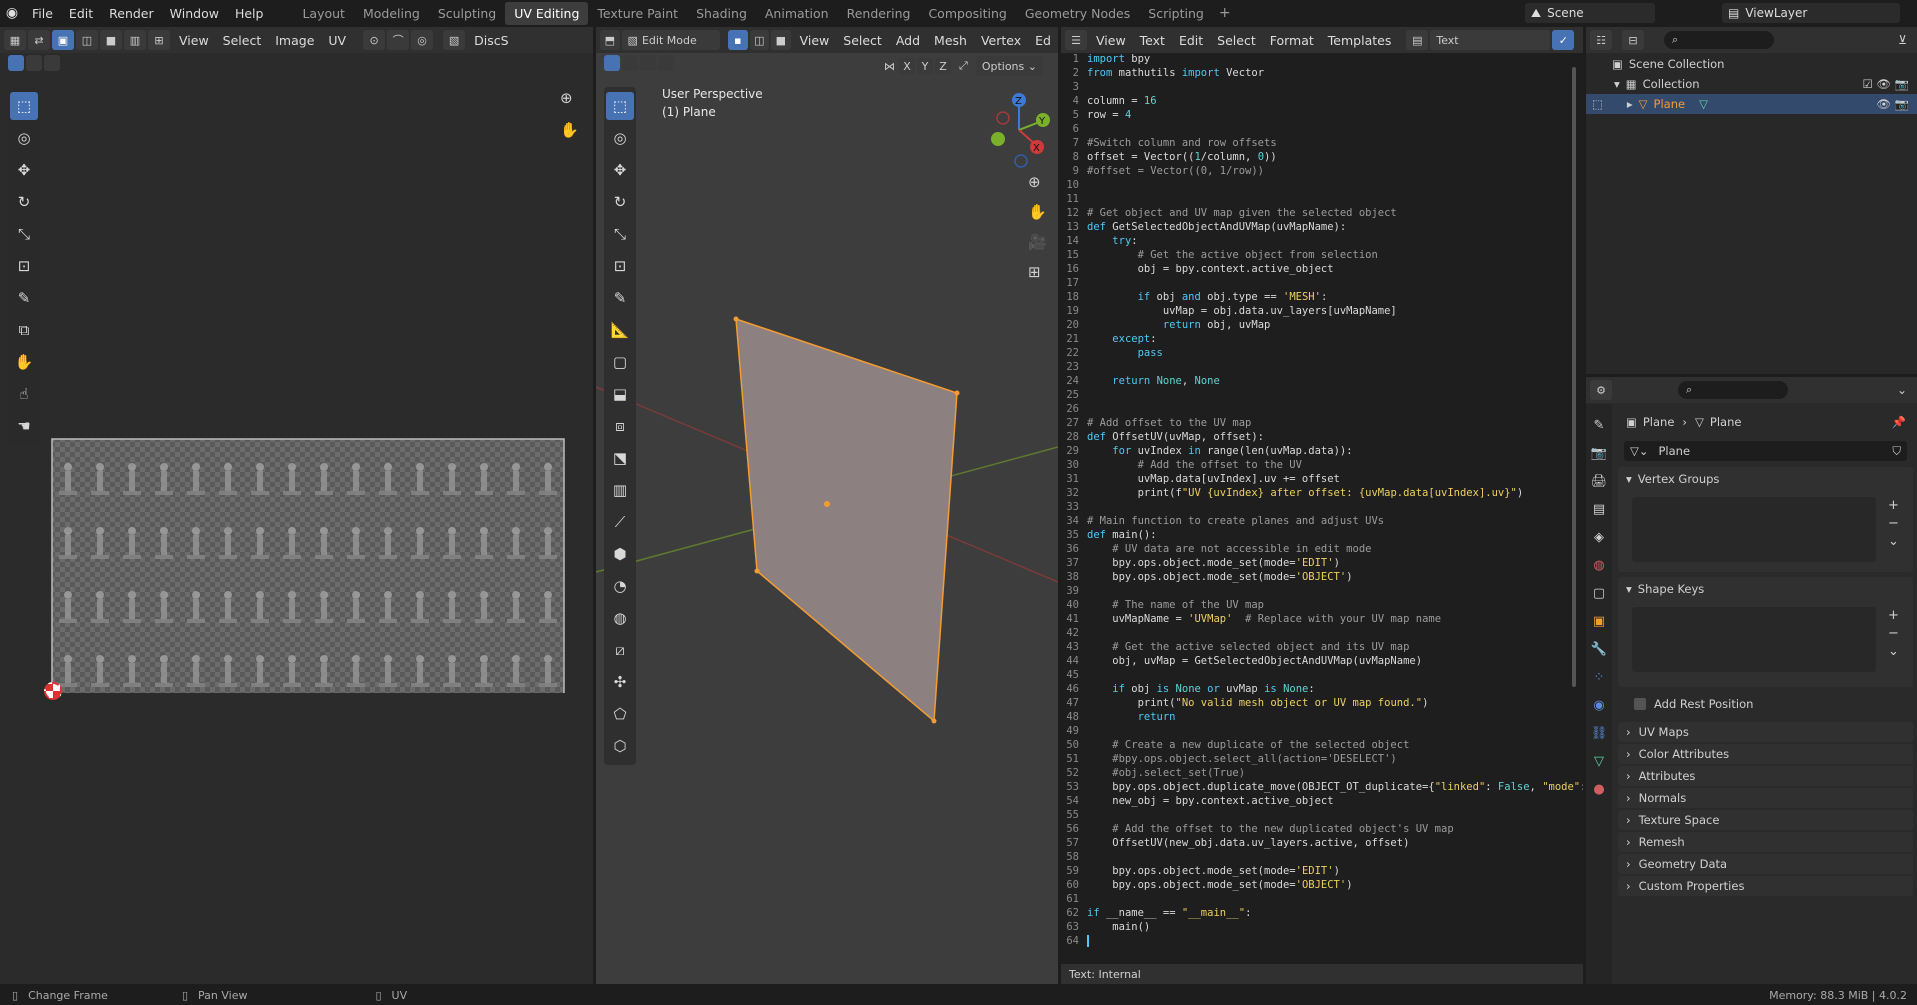 This screenshot has width=1917, height=1005. What do you see at coordinates (1313, 199) in the screenshot?
I see `code-line: 11` at bounding box center [1313, 199].